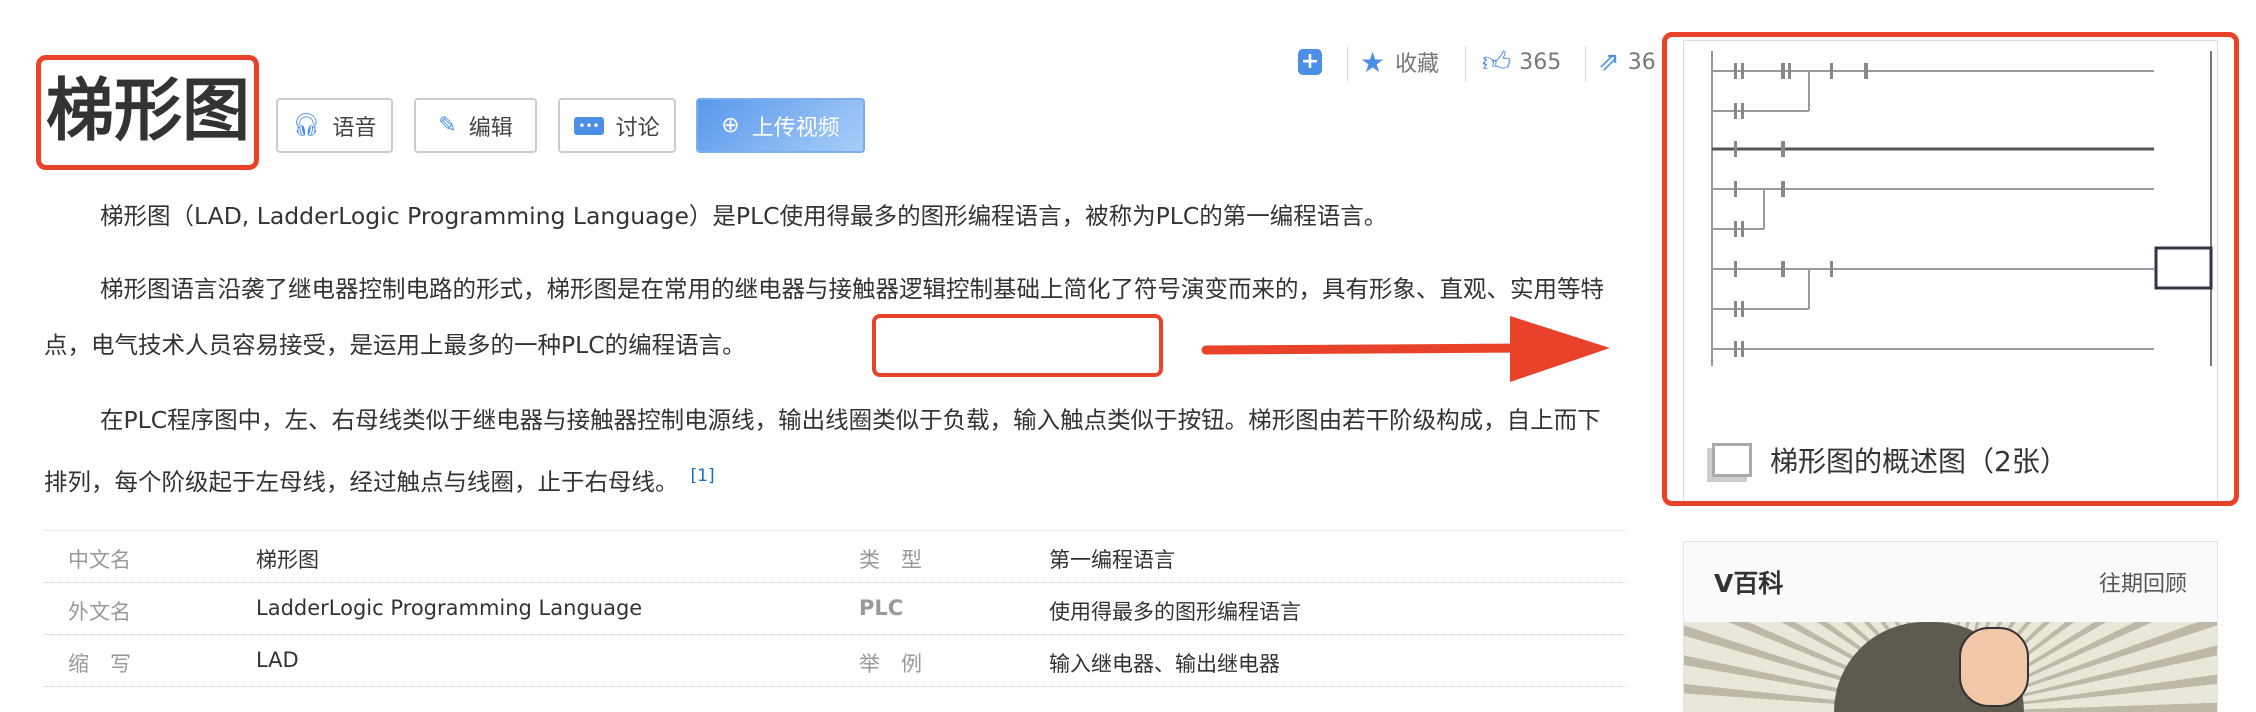 This screenshot has height=712, width=2256. What do you see at coordinates (795, 128) in the screenshot?
I see `upload-label: 上传视频` at bounding box center [795, 128].